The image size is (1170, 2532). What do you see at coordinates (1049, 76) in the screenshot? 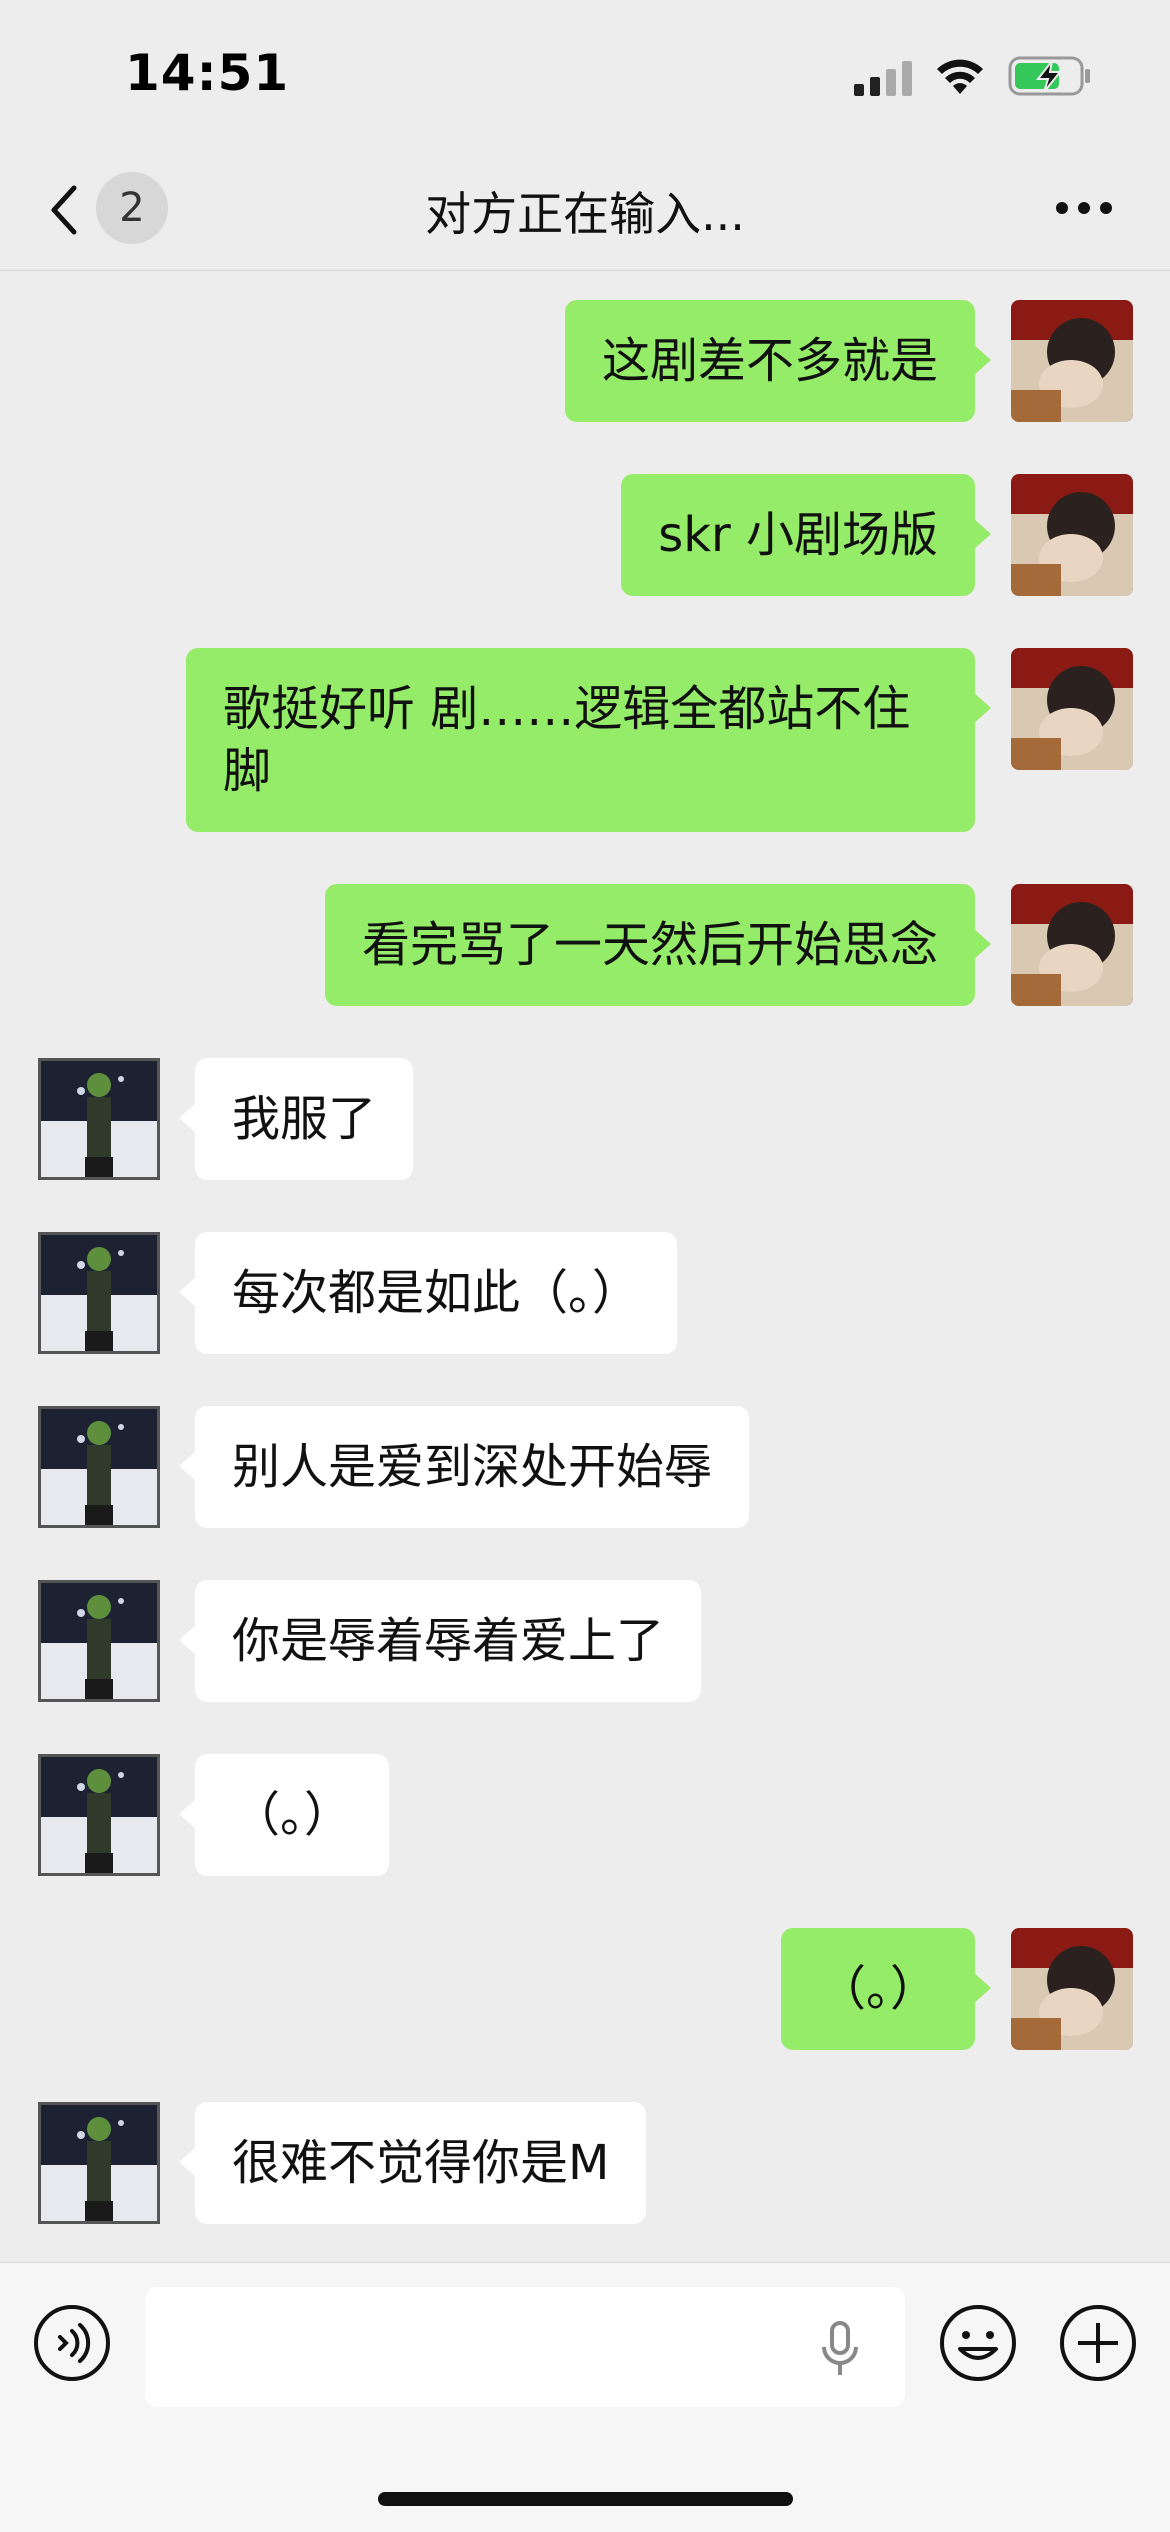
I see `battery-icon` at bounding box center [1049, 76].